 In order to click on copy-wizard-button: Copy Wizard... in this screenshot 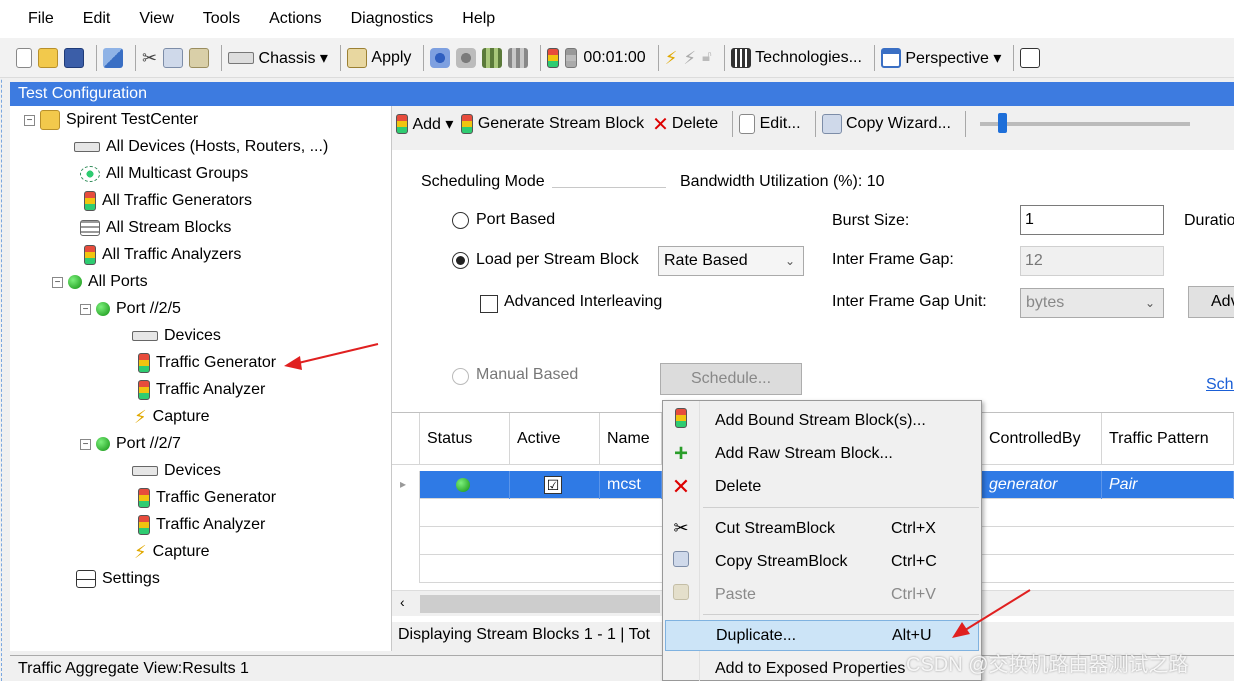, I will do `click(886, 124)`.